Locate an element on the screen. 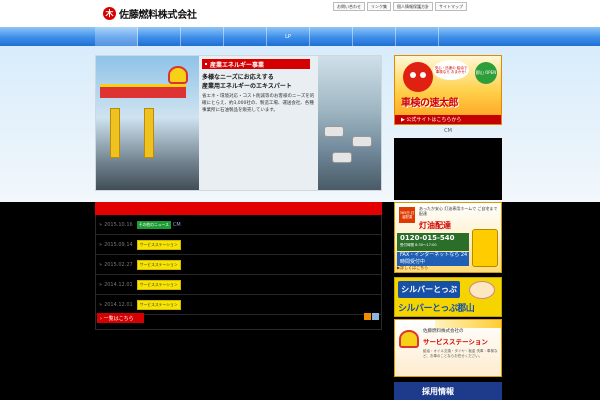  365-badge: 365日 灯油配達 is located at coordinates (407, 215).